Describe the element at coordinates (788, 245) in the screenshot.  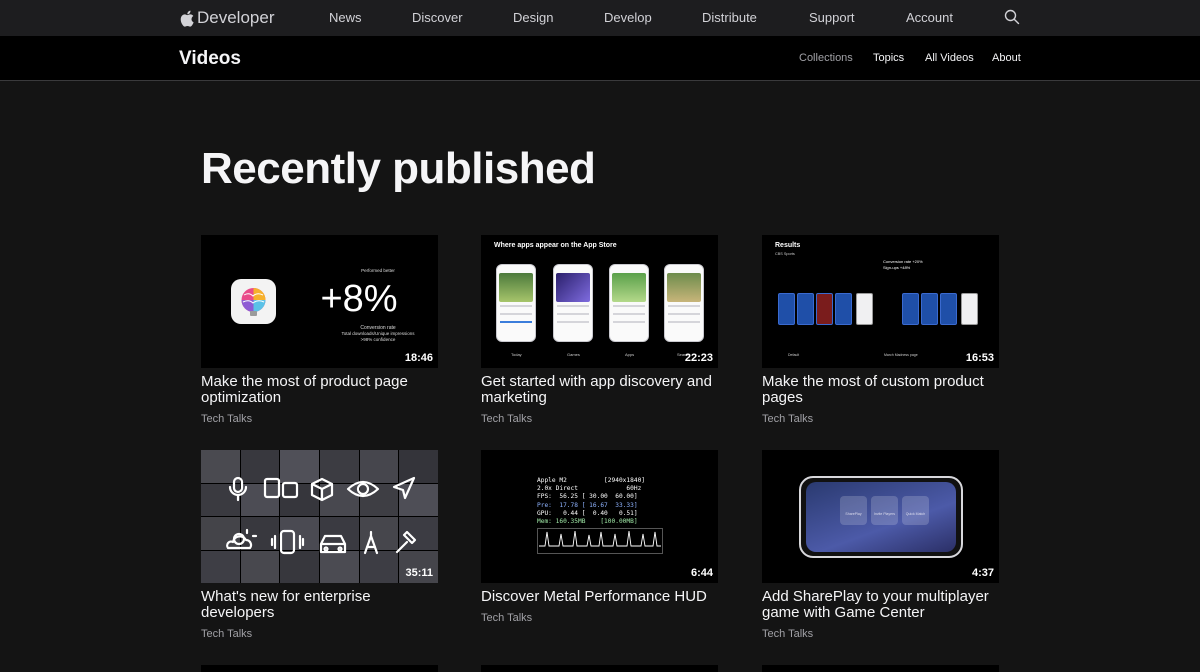
I see `thumb-caption: Results` at that location.